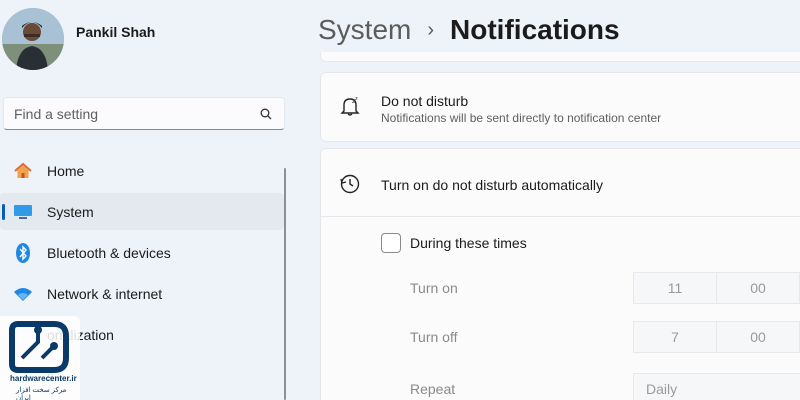 This screenshot has width=800, height=400. What do you see at coordinates (560, 57) in the screenshot?
I see `previous-setting-card` at bounding box center [560, 57].